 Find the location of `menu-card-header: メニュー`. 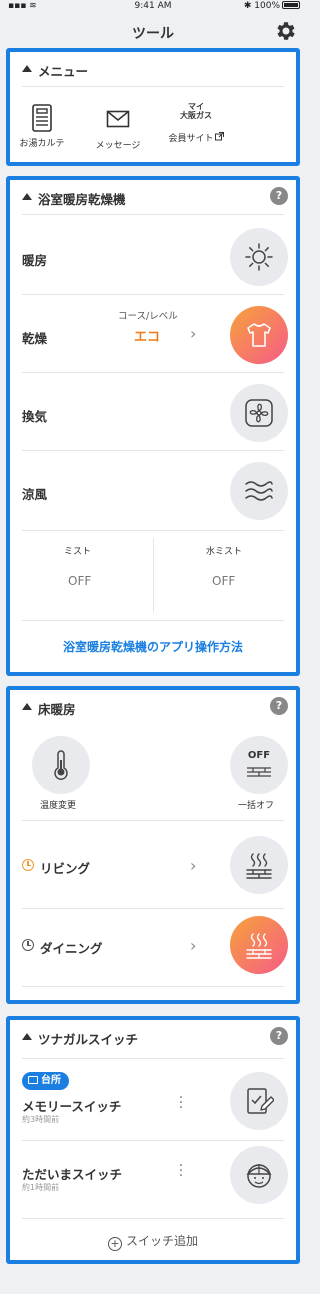

menu-card-header: メニュー is located at coordinates (153, 69).